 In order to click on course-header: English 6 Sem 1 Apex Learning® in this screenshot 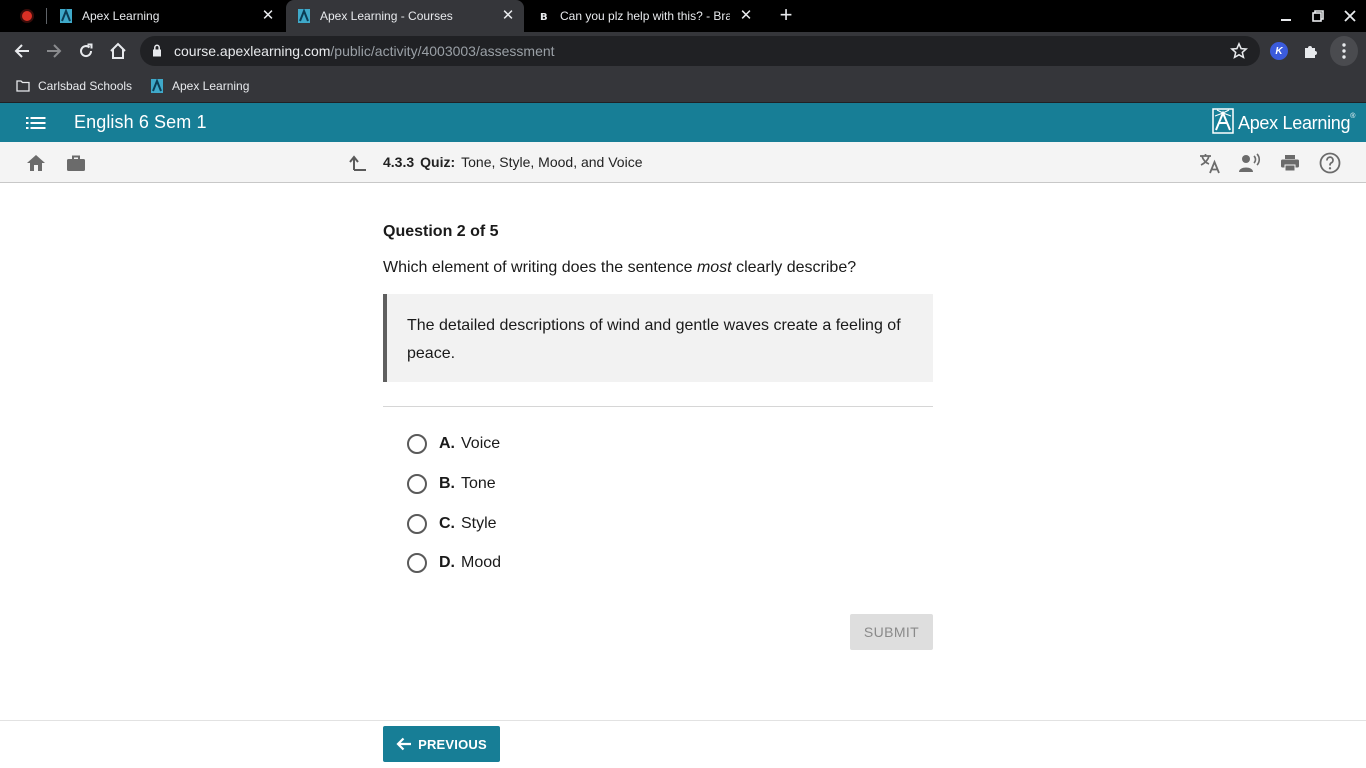, I will do `click(683, 122)`.